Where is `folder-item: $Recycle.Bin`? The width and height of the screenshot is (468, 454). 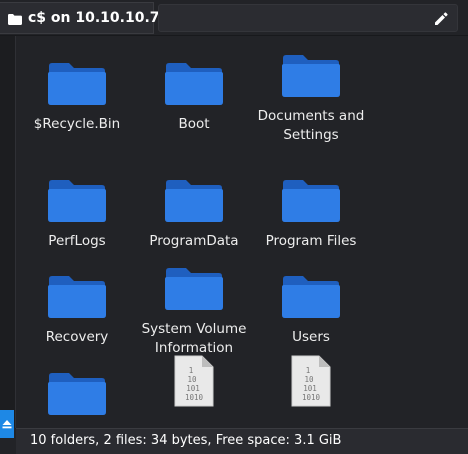
folder-item: $Recycle.Bin is located at coordinates (77, 85).